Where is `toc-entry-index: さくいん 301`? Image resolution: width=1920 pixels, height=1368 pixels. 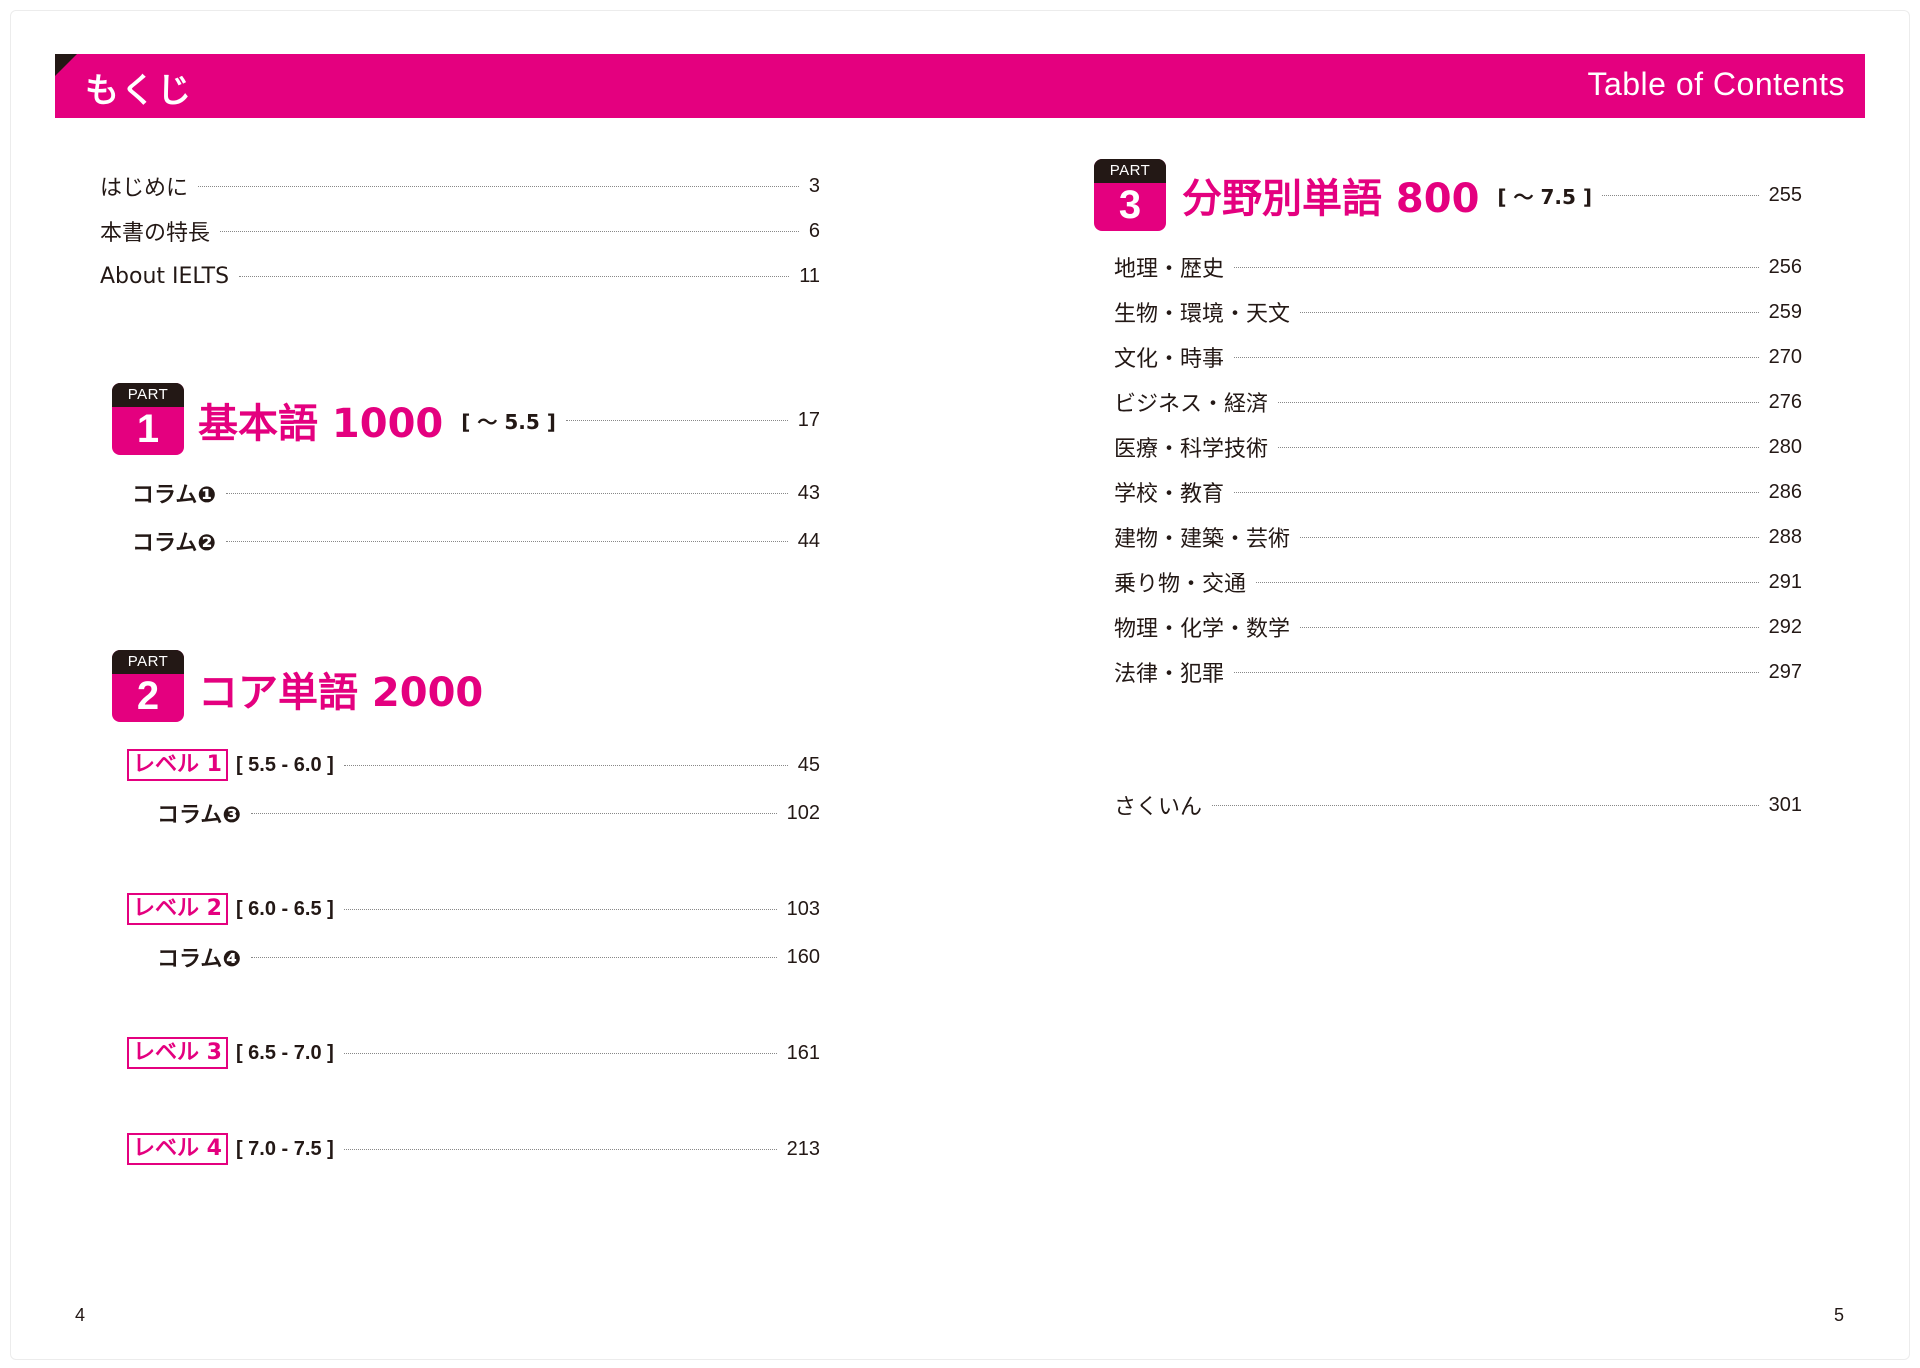
toc-entry-index: さくいん 301 is located at coordinates (1458, 805).